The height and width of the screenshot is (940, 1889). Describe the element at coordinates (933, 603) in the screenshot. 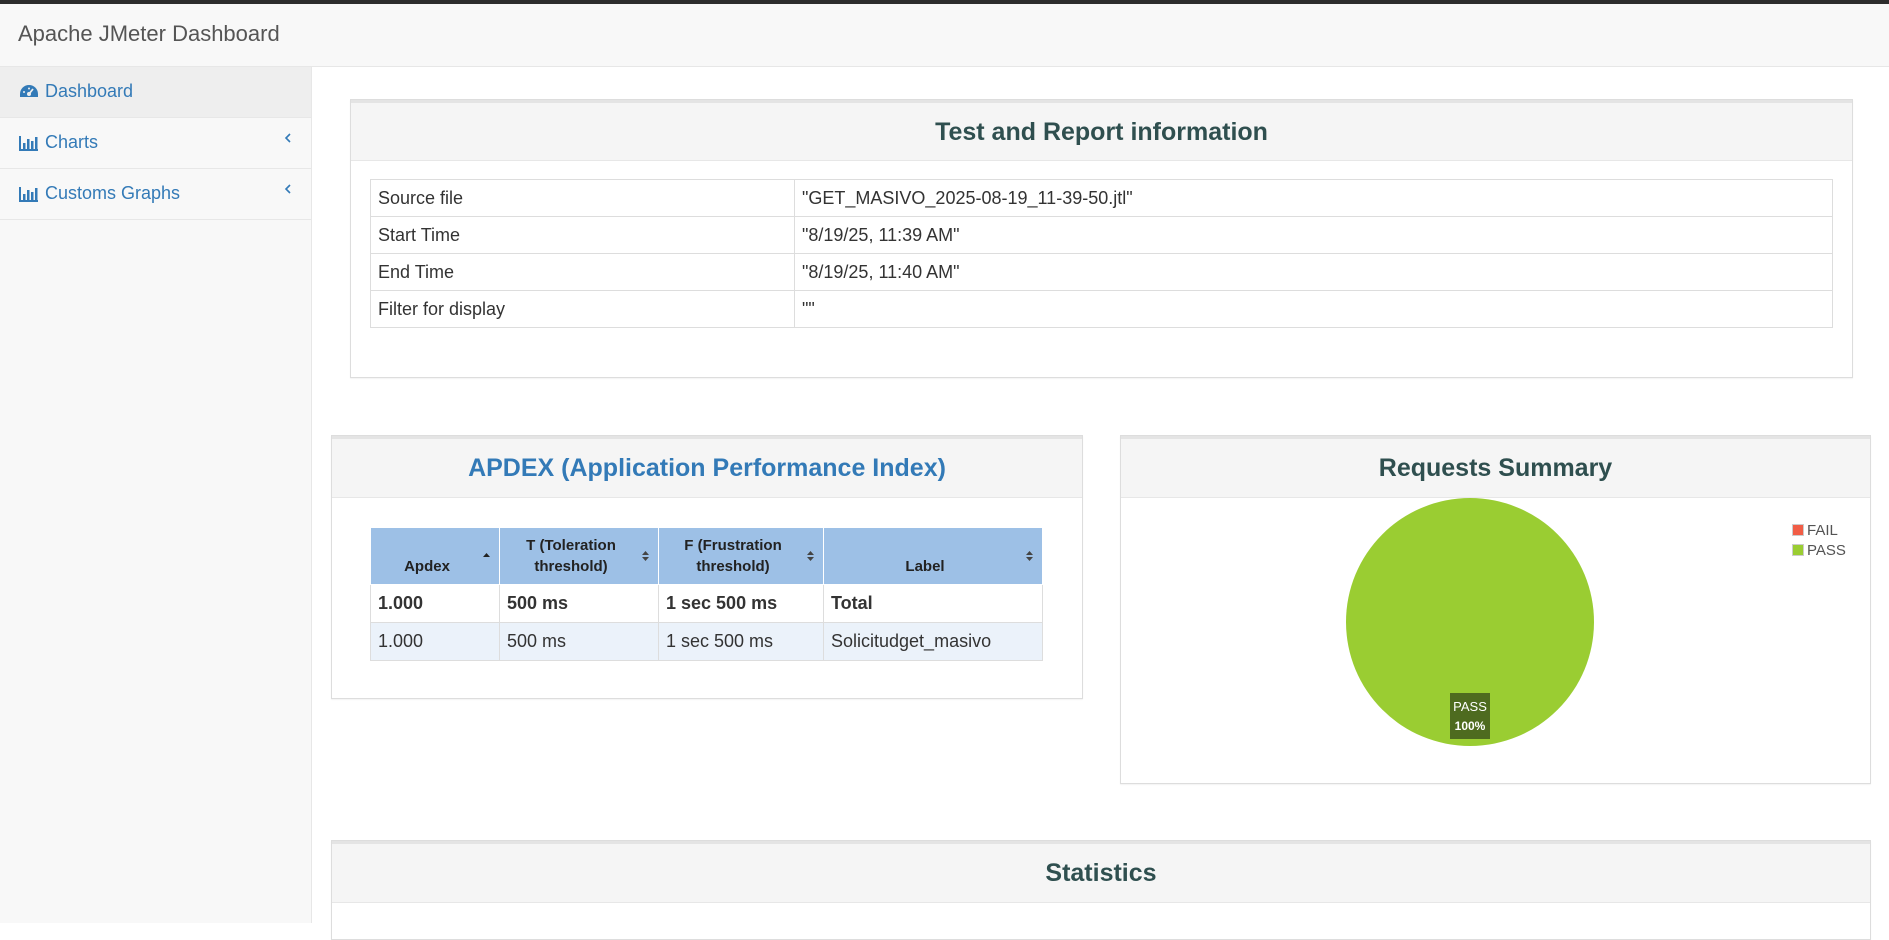

I see `table-cell: Total` at that location.